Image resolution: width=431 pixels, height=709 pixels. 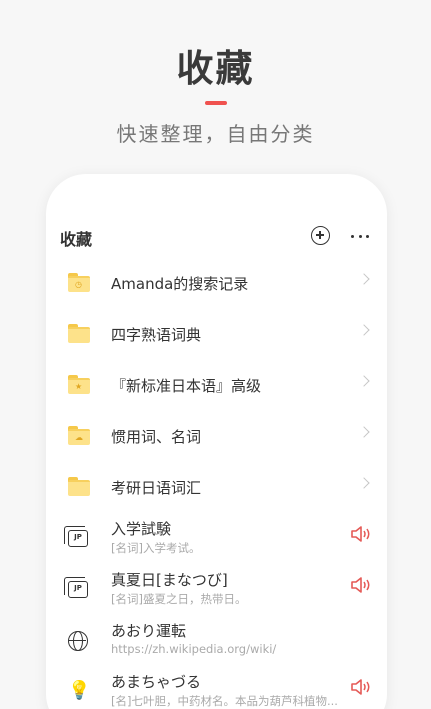 I want to click on folder-label: 考研日语词汇, so click(x=156, y=488).